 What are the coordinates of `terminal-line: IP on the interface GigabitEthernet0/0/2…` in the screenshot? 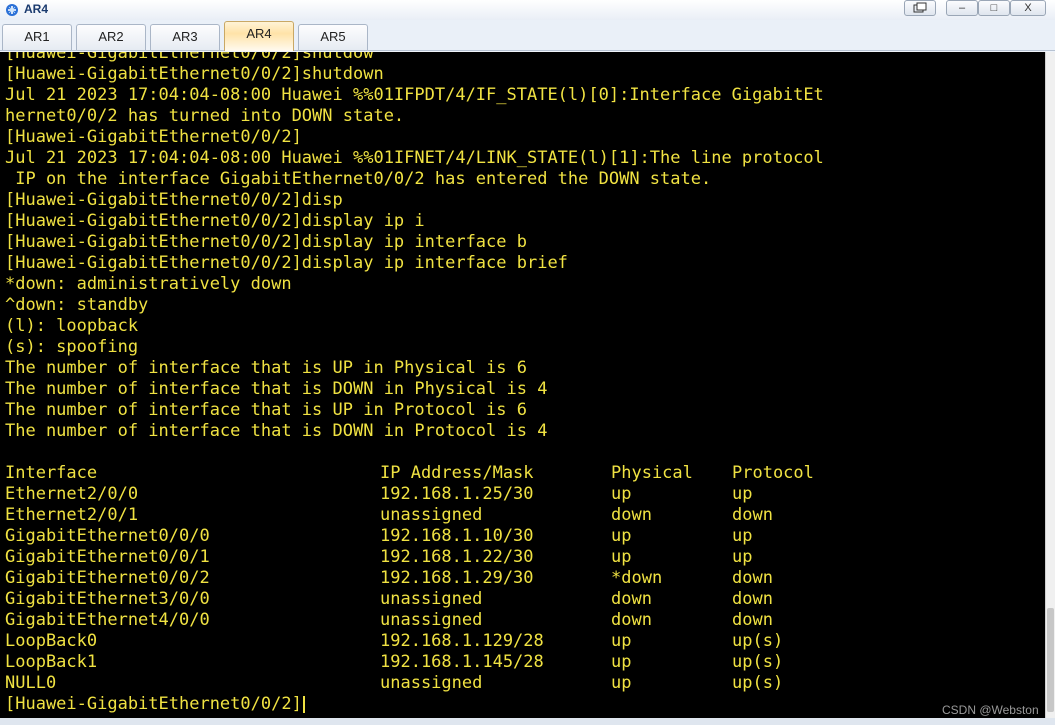 It's located at (358, 179).